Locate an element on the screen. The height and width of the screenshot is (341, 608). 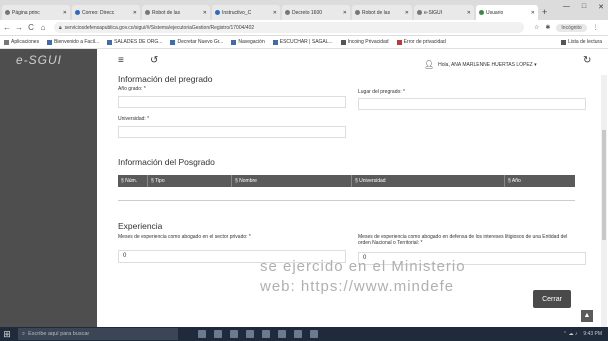
apps-icon is located at coordinates (6, 42).